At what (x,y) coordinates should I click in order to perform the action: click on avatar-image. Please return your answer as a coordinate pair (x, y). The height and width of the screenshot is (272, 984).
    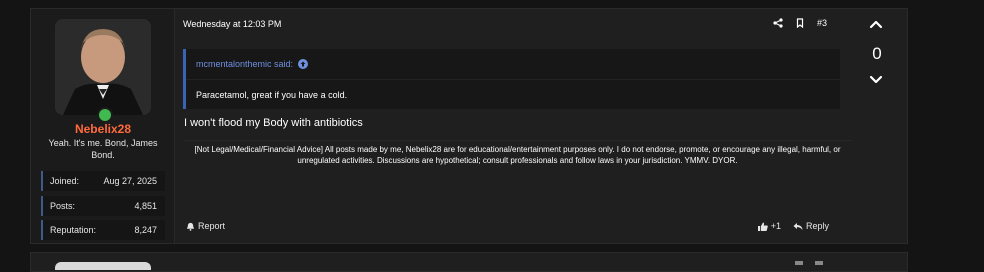
    Looking at the image, I should click on (103, 67).